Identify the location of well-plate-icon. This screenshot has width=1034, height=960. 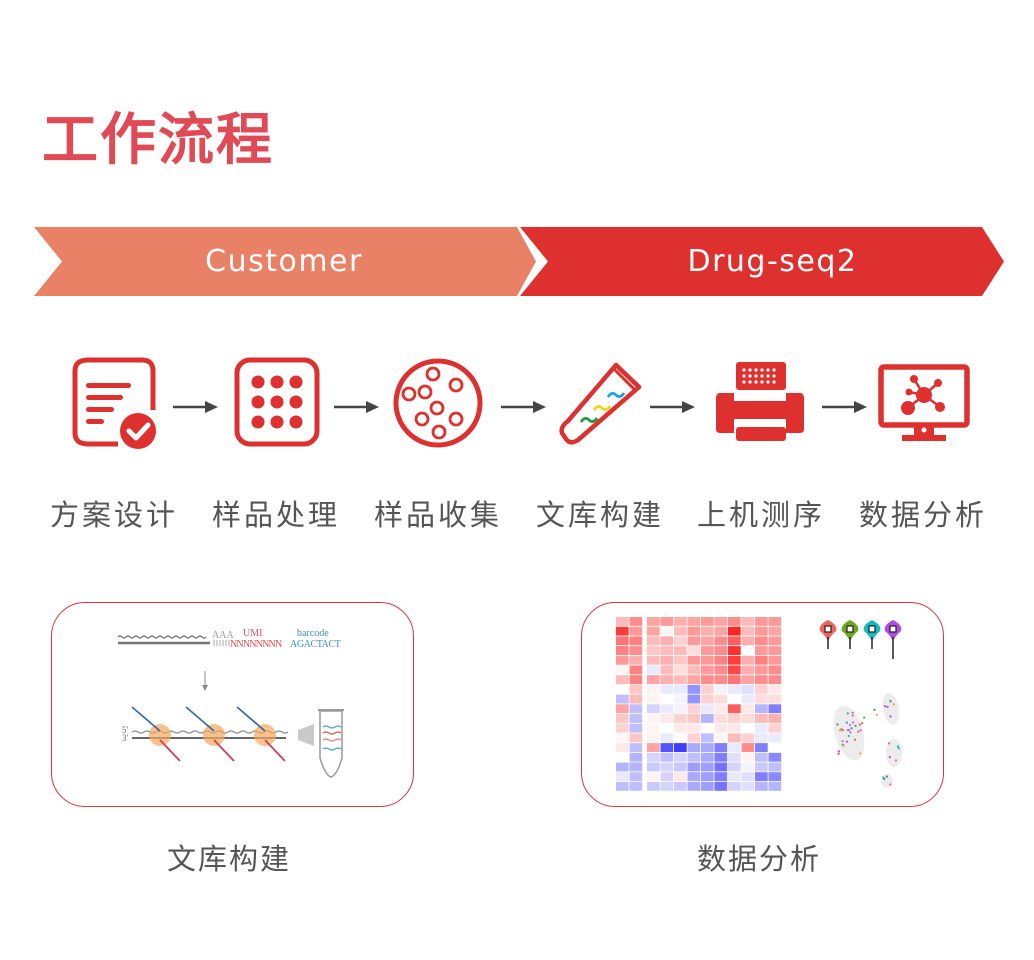
(277, 404).